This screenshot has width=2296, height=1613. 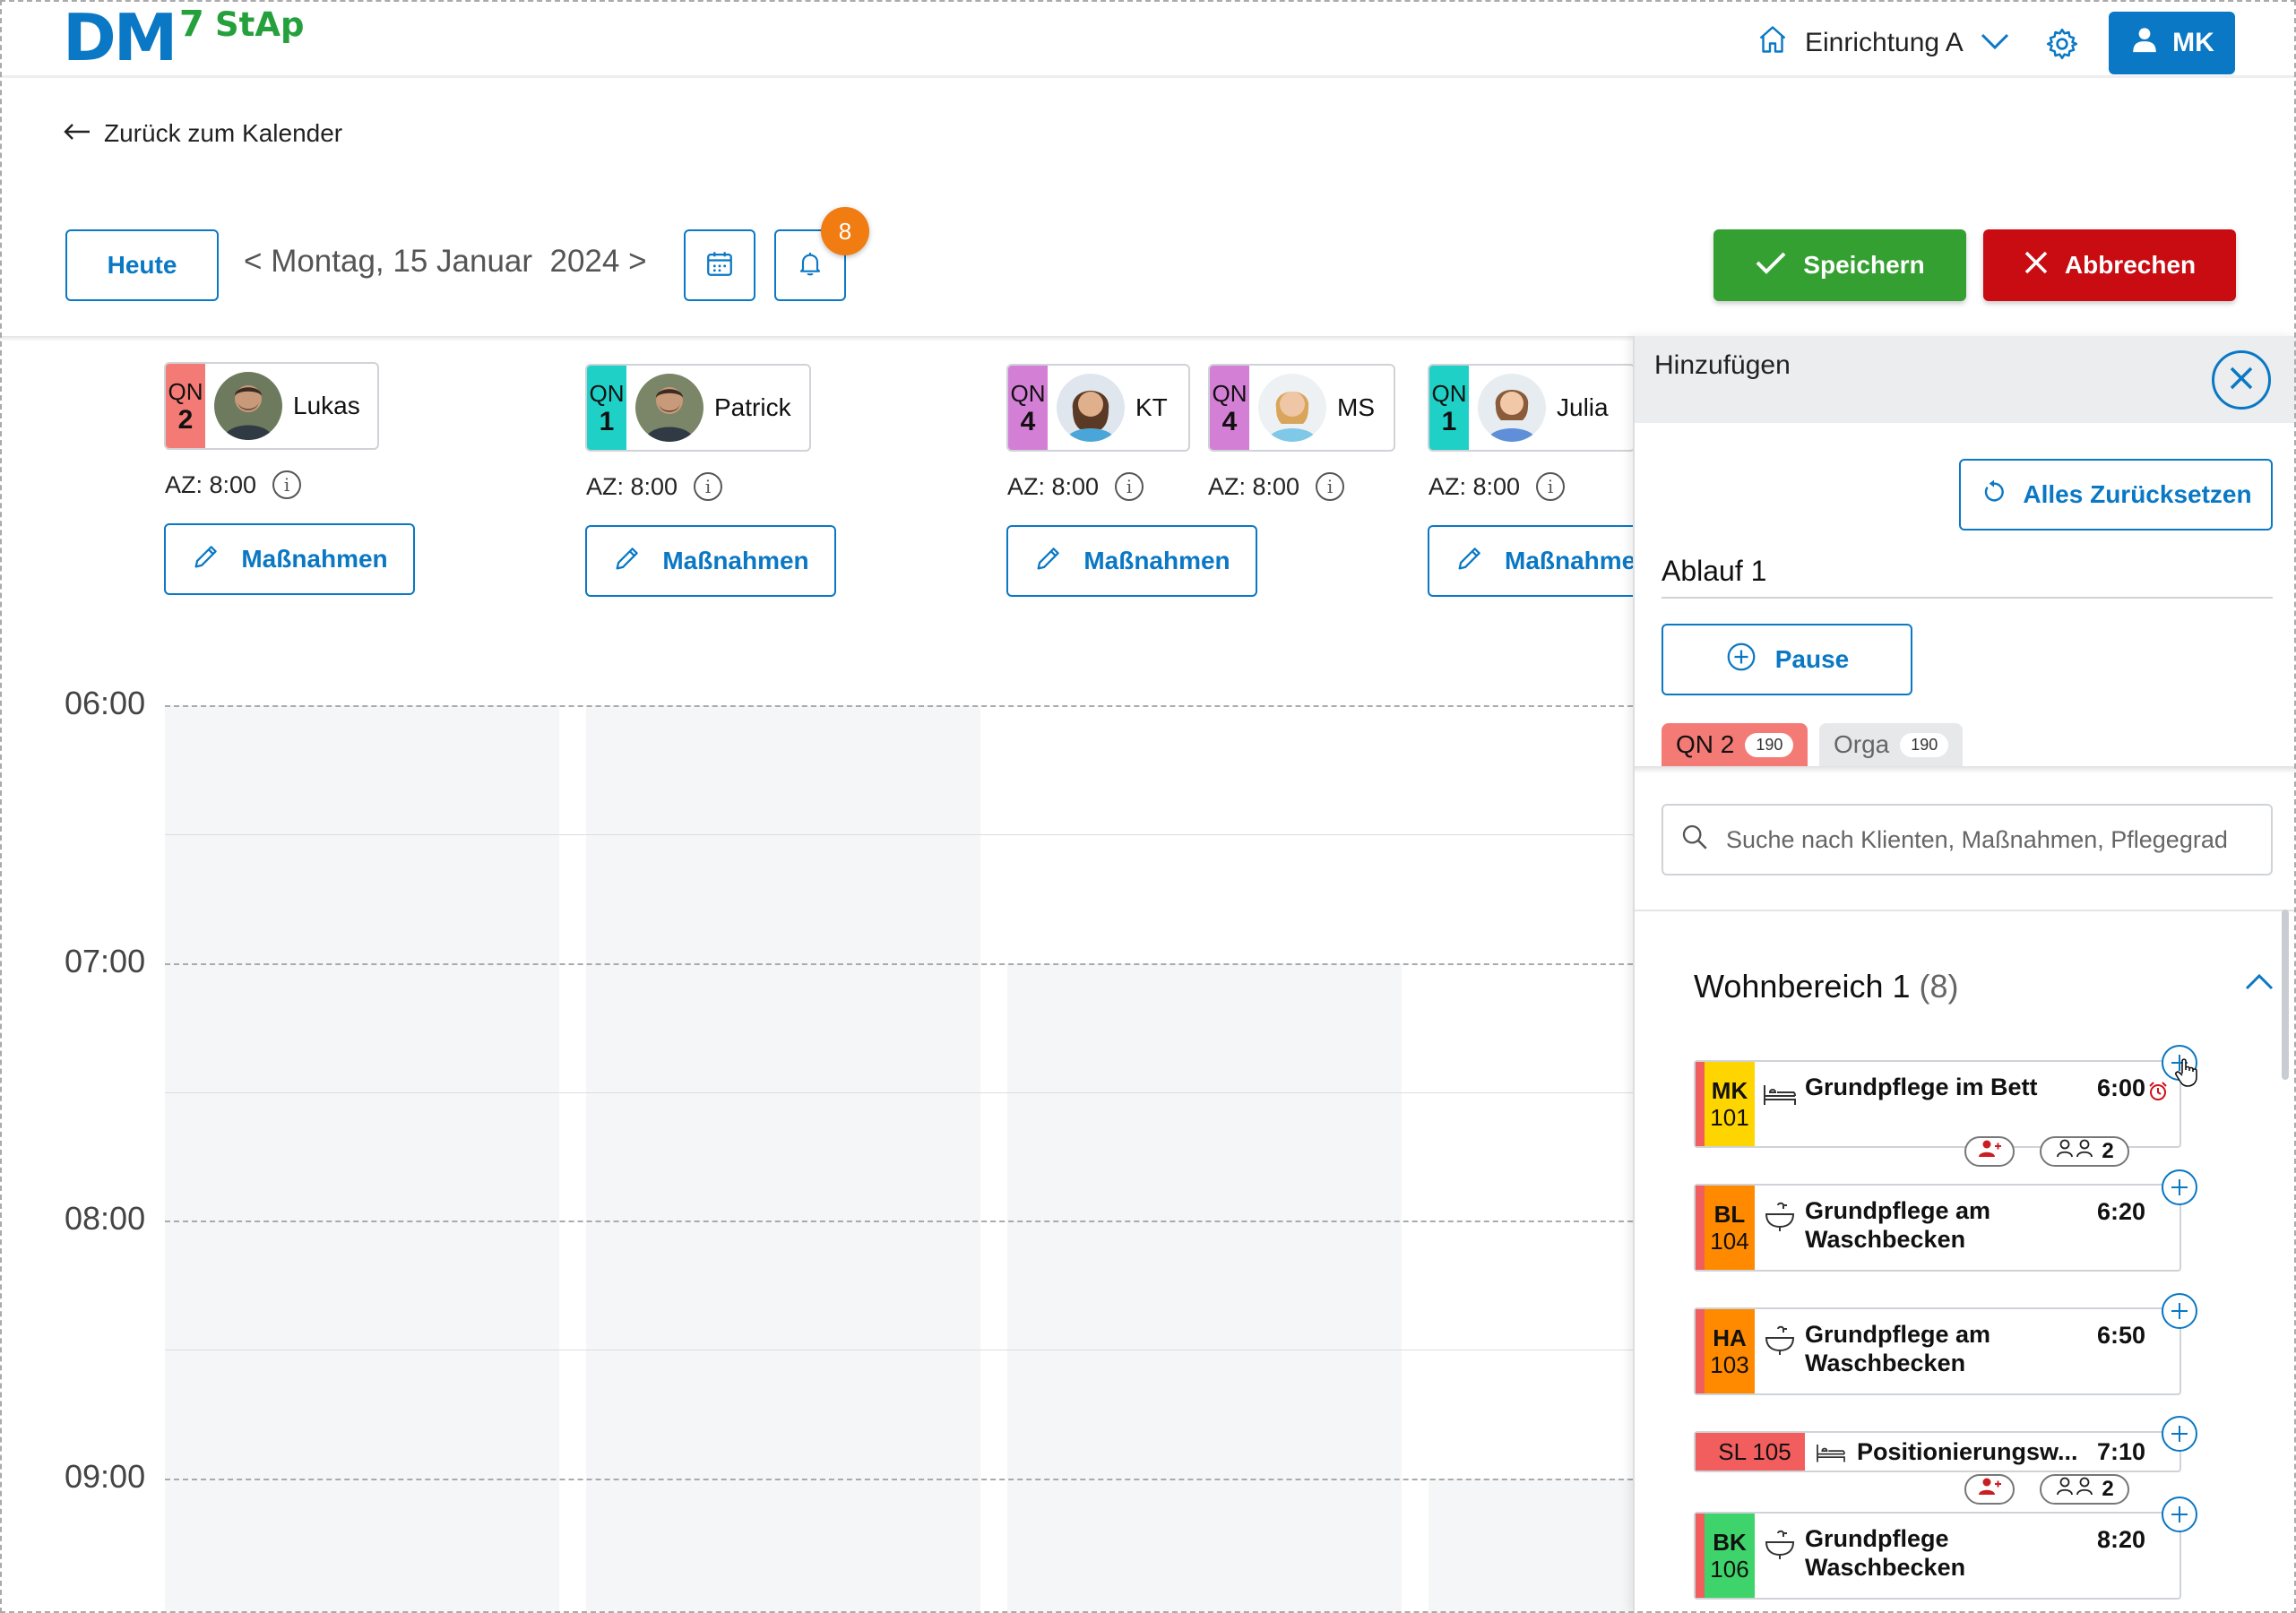 I want to click on working-time: AZ: 8:00 i, so click(x=654, y=486).